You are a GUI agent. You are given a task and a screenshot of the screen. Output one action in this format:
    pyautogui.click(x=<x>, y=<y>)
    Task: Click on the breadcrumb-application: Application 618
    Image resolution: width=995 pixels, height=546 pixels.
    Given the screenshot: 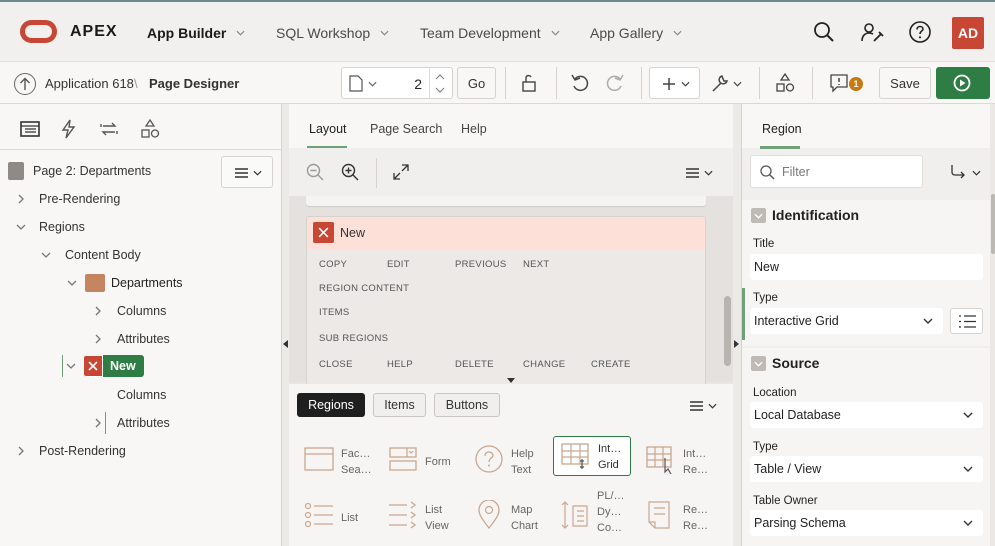 What is the action you would take?
    pyautogui.click(x=89, y=83)
    